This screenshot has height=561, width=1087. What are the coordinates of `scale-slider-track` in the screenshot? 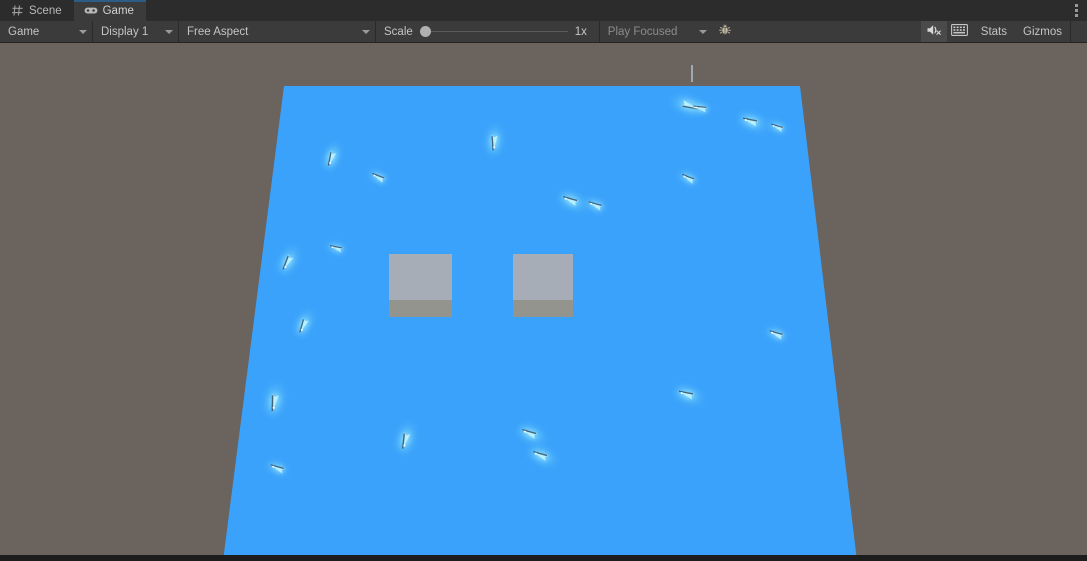 It's located at (493, 31).